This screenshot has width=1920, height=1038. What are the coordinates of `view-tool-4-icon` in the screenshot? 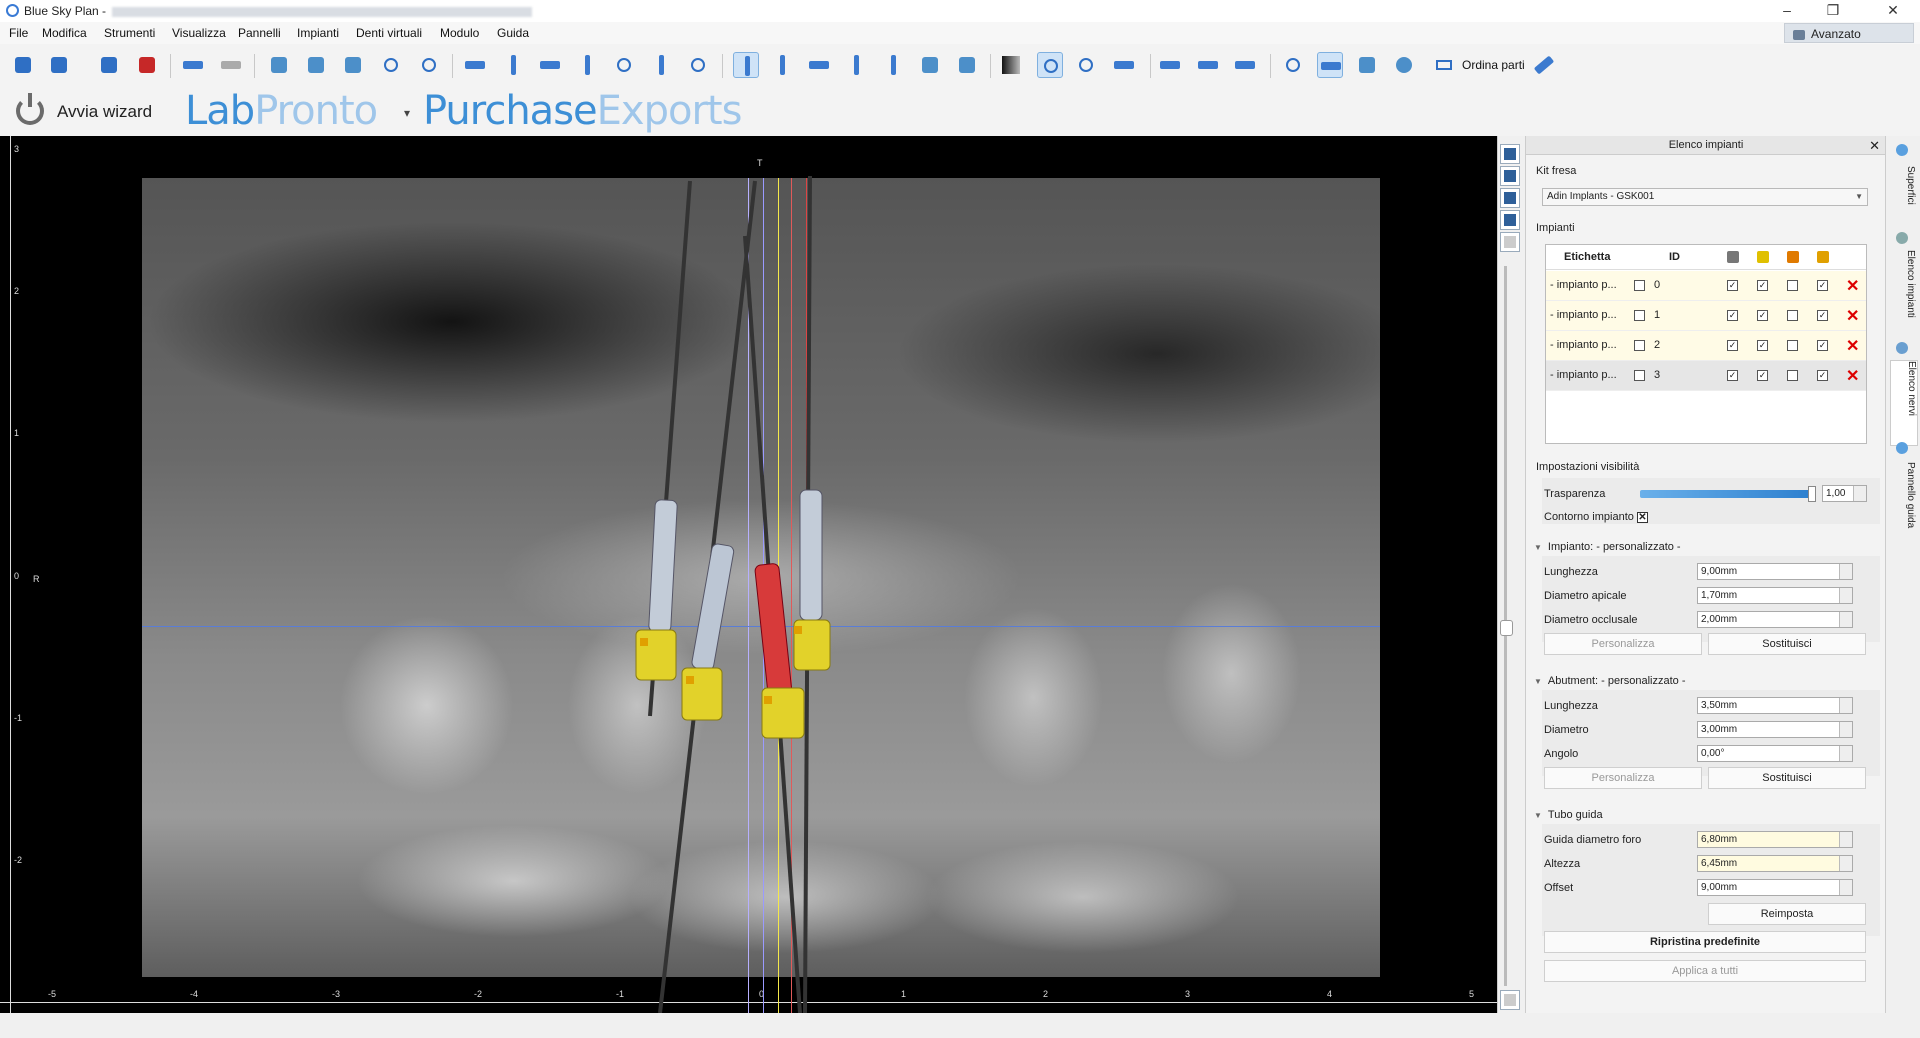 It's located at (1510, 220).